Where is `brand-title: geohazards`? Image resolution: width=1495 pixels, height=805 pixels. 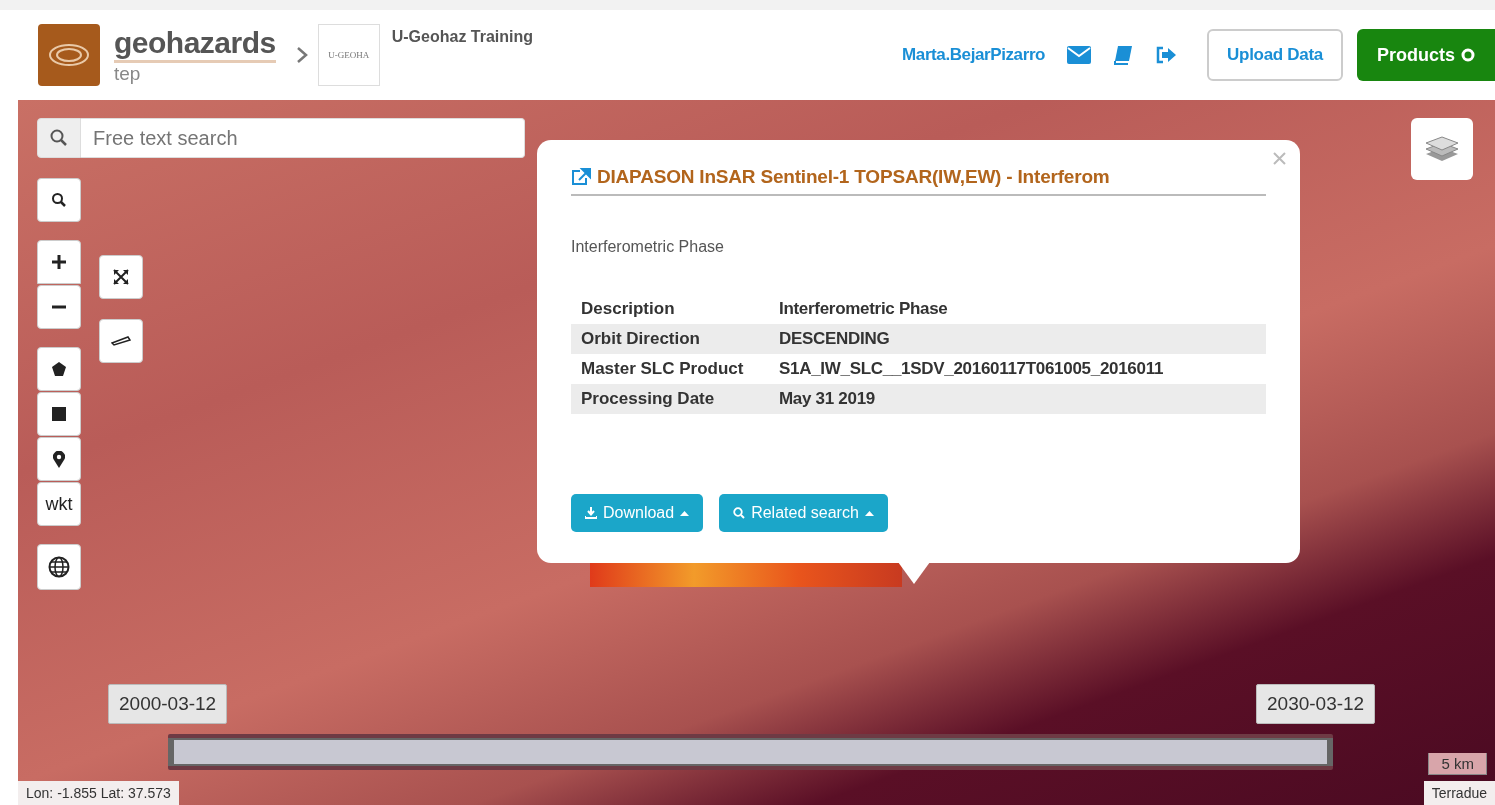
brand-title: geohazards is located at coordinates (195, 44).